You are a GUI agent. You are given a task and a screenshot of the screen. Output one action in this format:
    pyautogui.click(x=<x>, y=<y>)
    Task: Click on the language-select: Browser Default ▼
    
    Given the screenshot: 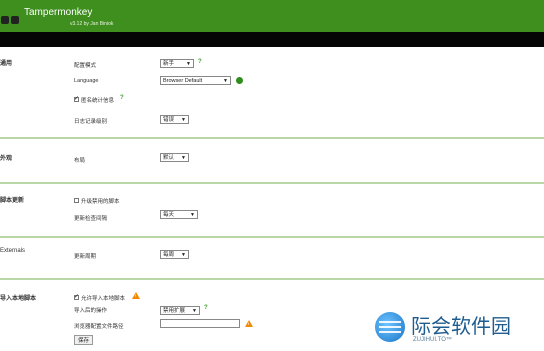 What is the action you would take?
    pyautogui.click(x=195, y=80)
    